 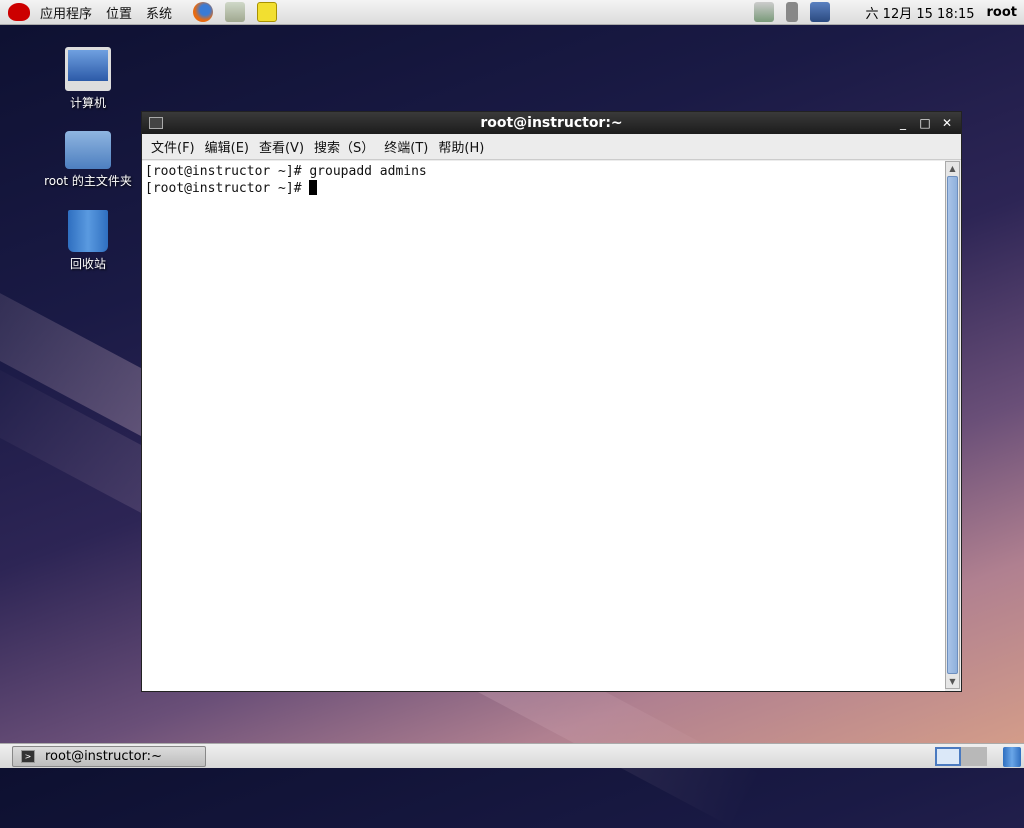 What do you see at coordinates (763, 12) in the screenshot?
I see `network-keyboard-icon` at bounding box center [763, 12].